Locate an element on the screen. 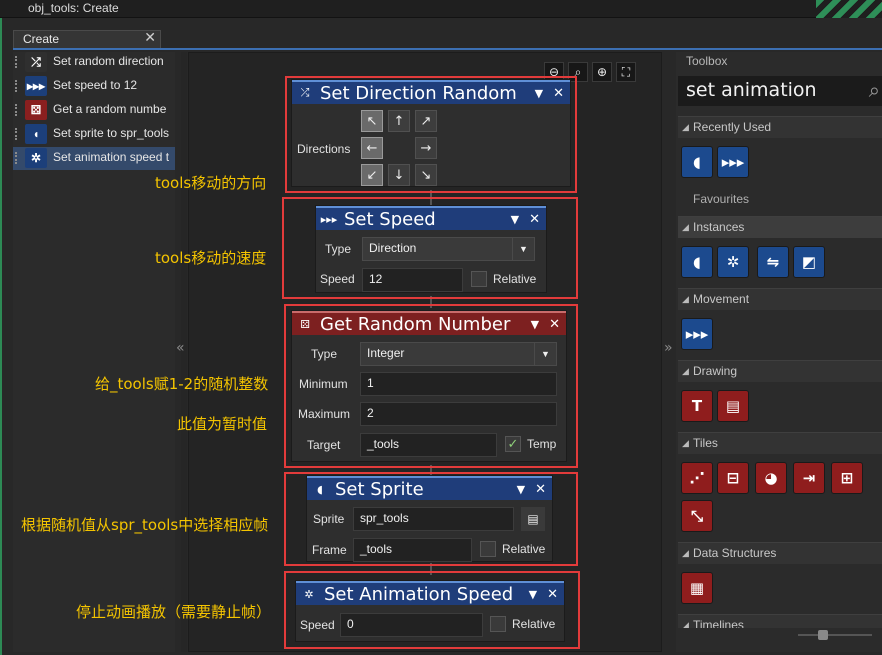 This screenshot has height=655, width=882. section-tiles: ◢ Tiles is located at coordinates (780, 443).